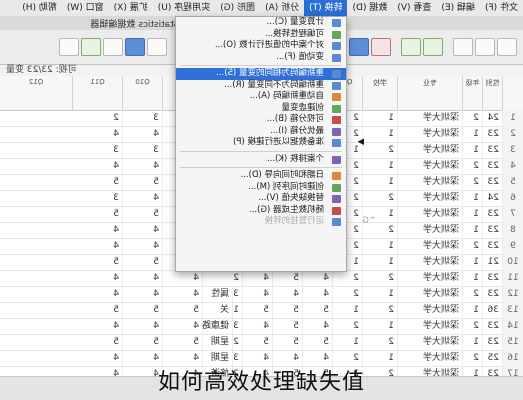 The width and height of the screenshot is (523, 400). Describe the element at coordinates (512, 150) in the screenshot. I see `row-number: 3` at that location.